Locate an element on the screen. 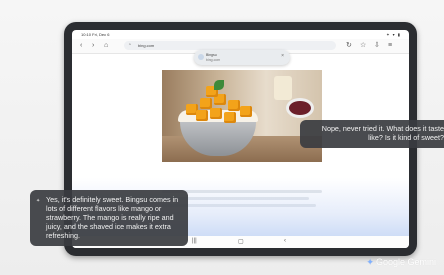 The image size is (444, 275). gemini-brand: ✦ Google Gemini is located at coordinates (401, 263).